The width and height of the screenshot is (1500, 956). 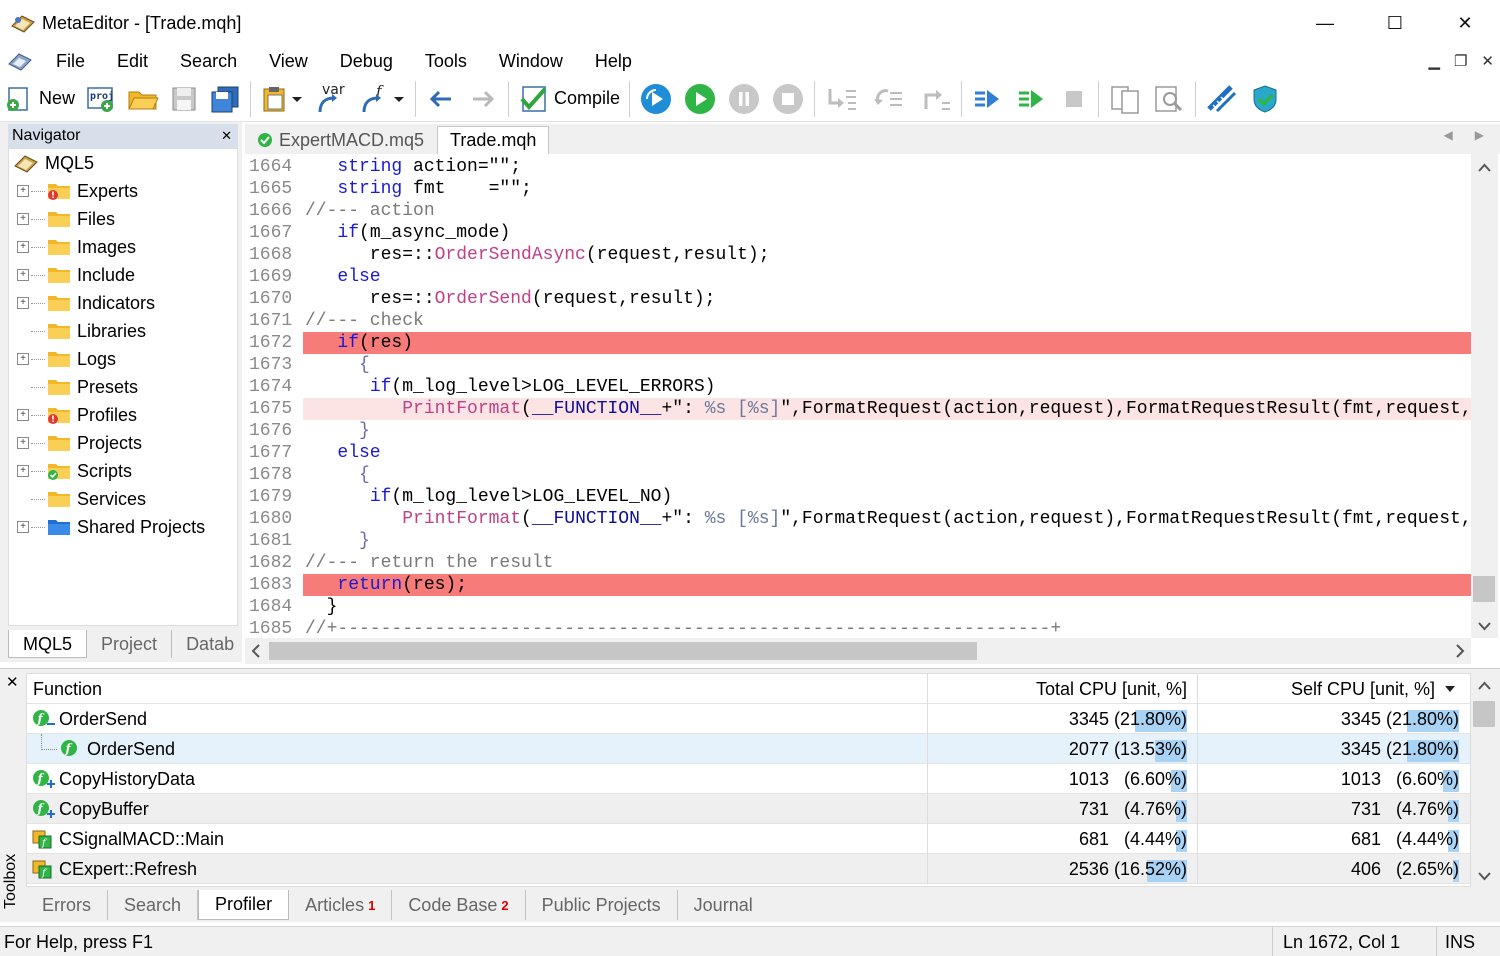 I want to click on code-line: 1681 }, so click(x=859, y=541).